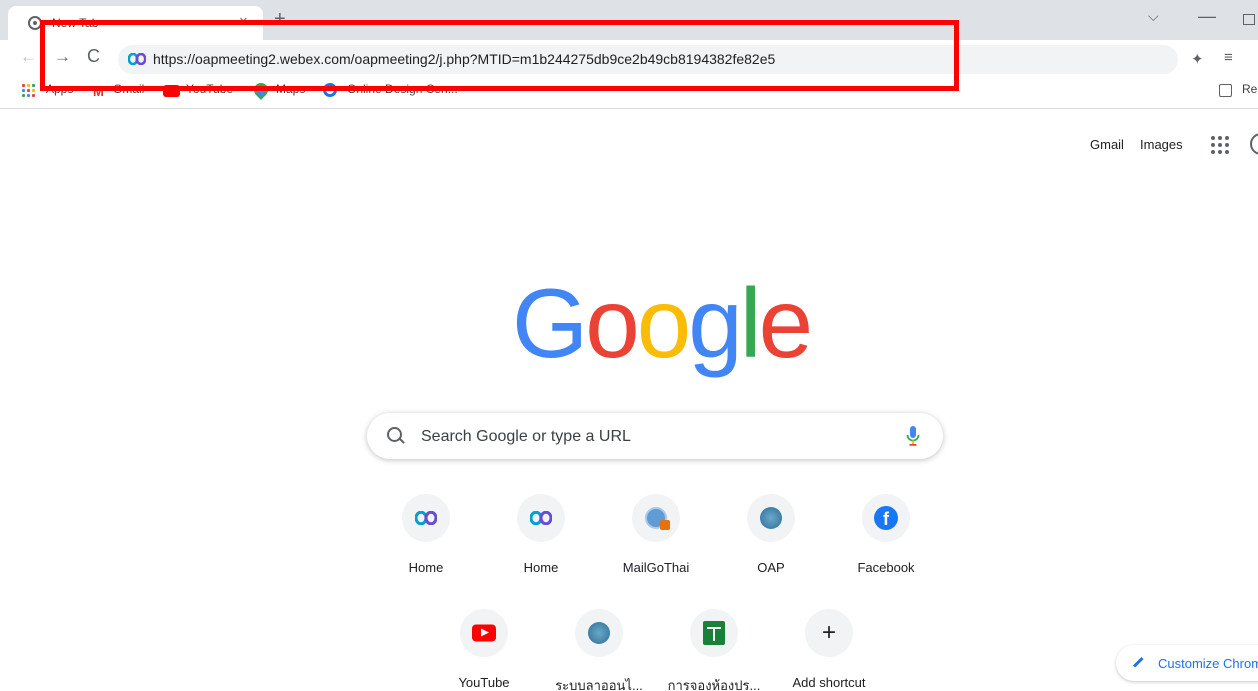  What do you see at coordinates (1107, 144) in the screenshot?
I see `gmail-link: Gmail` at bounding box center [1107, 144].